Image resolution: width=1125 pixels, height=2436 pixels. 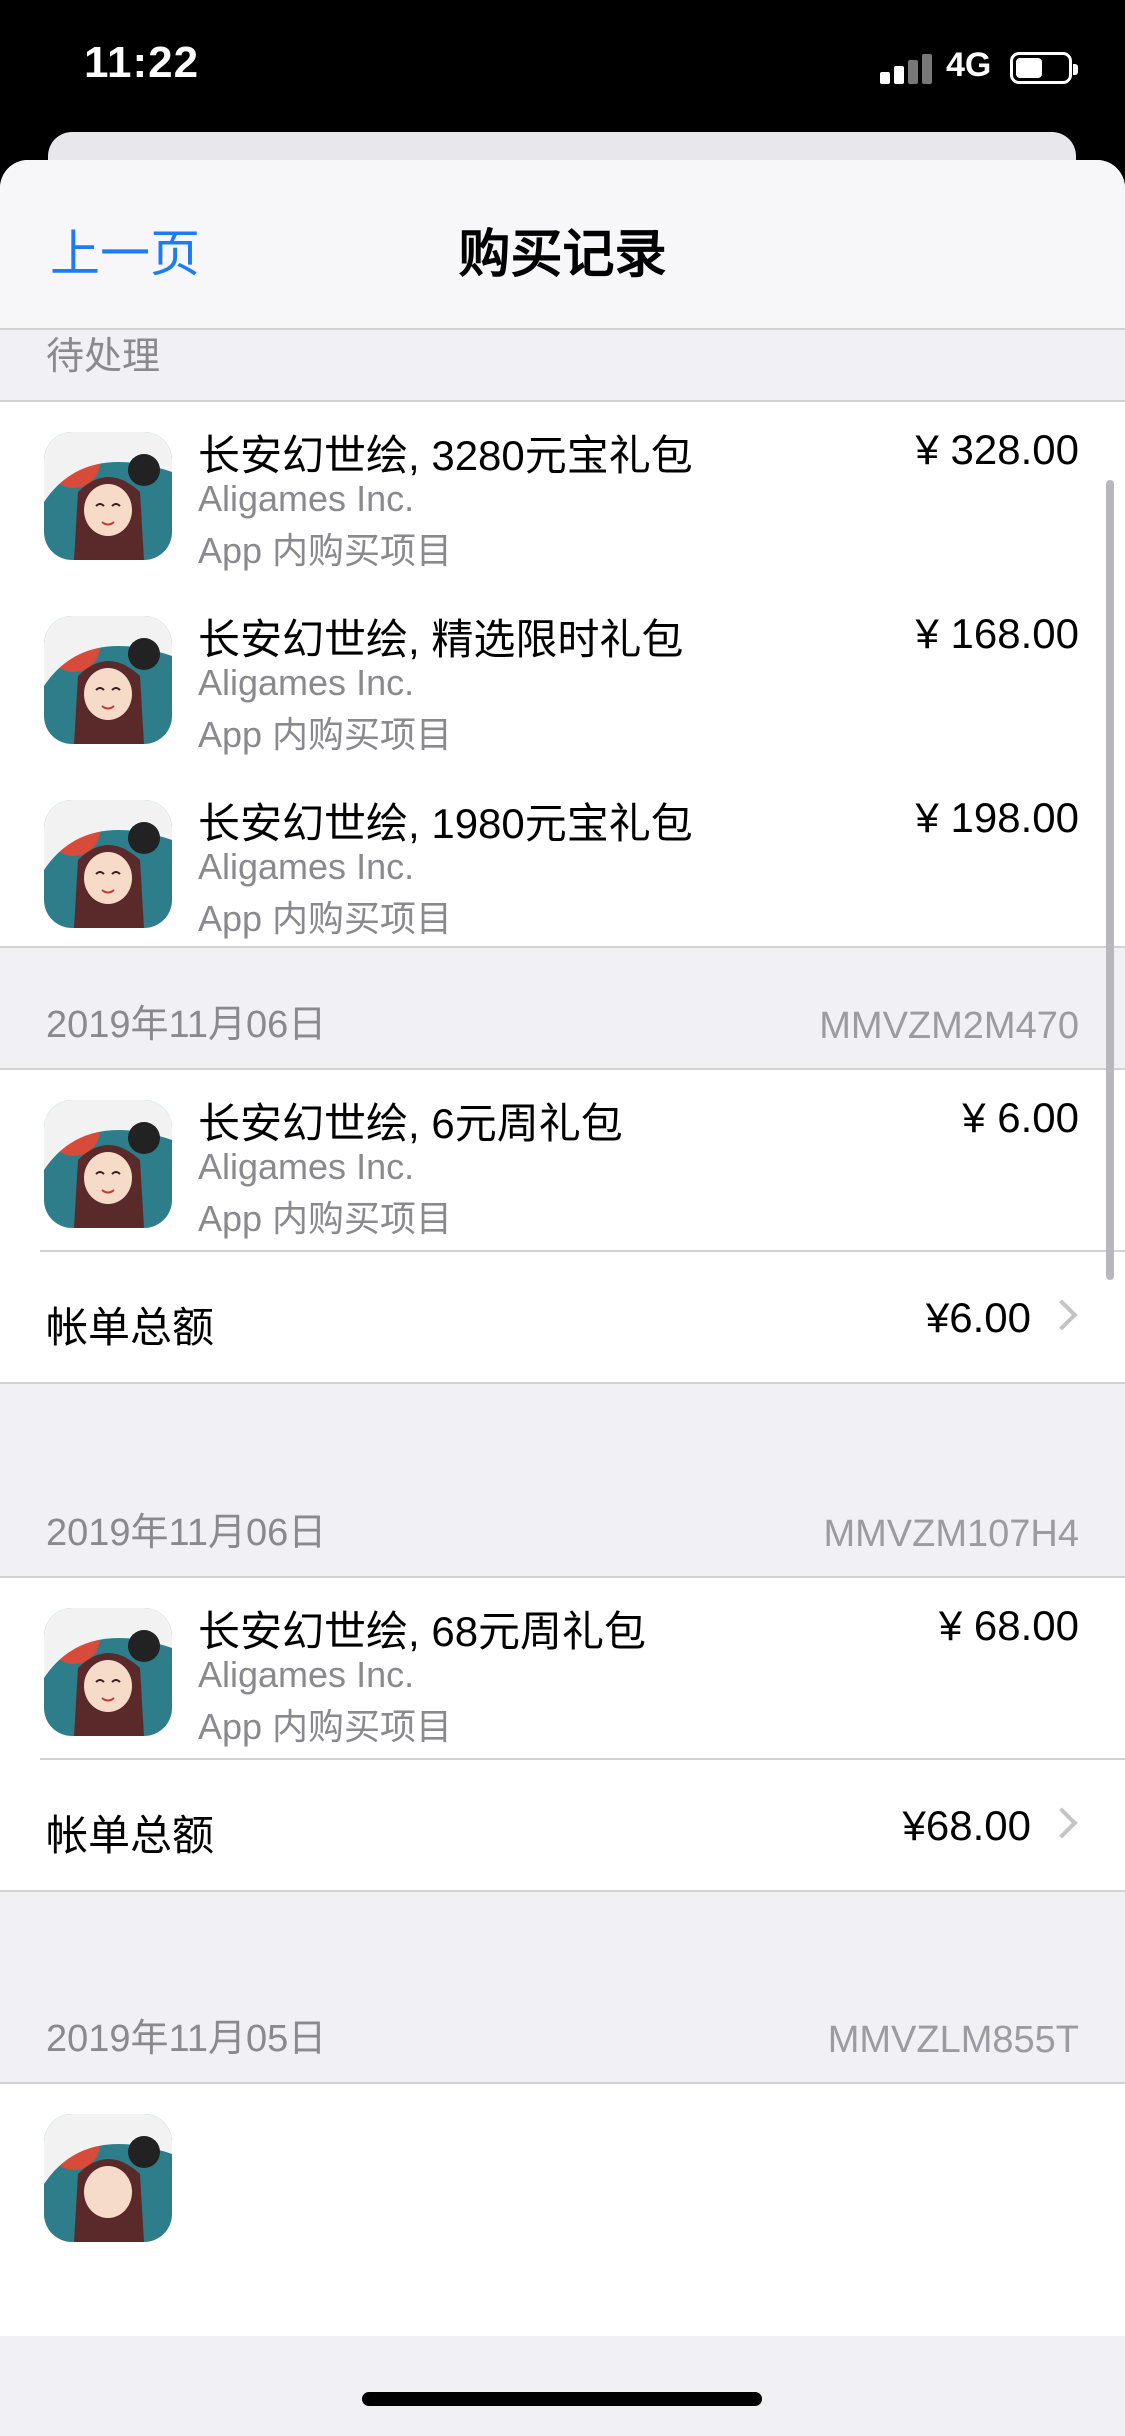 What do you see at coordinates (978, 1317) in the screenshot?
I see `bill-total-value: ¥6.00` at bounding box center [978, 1317].